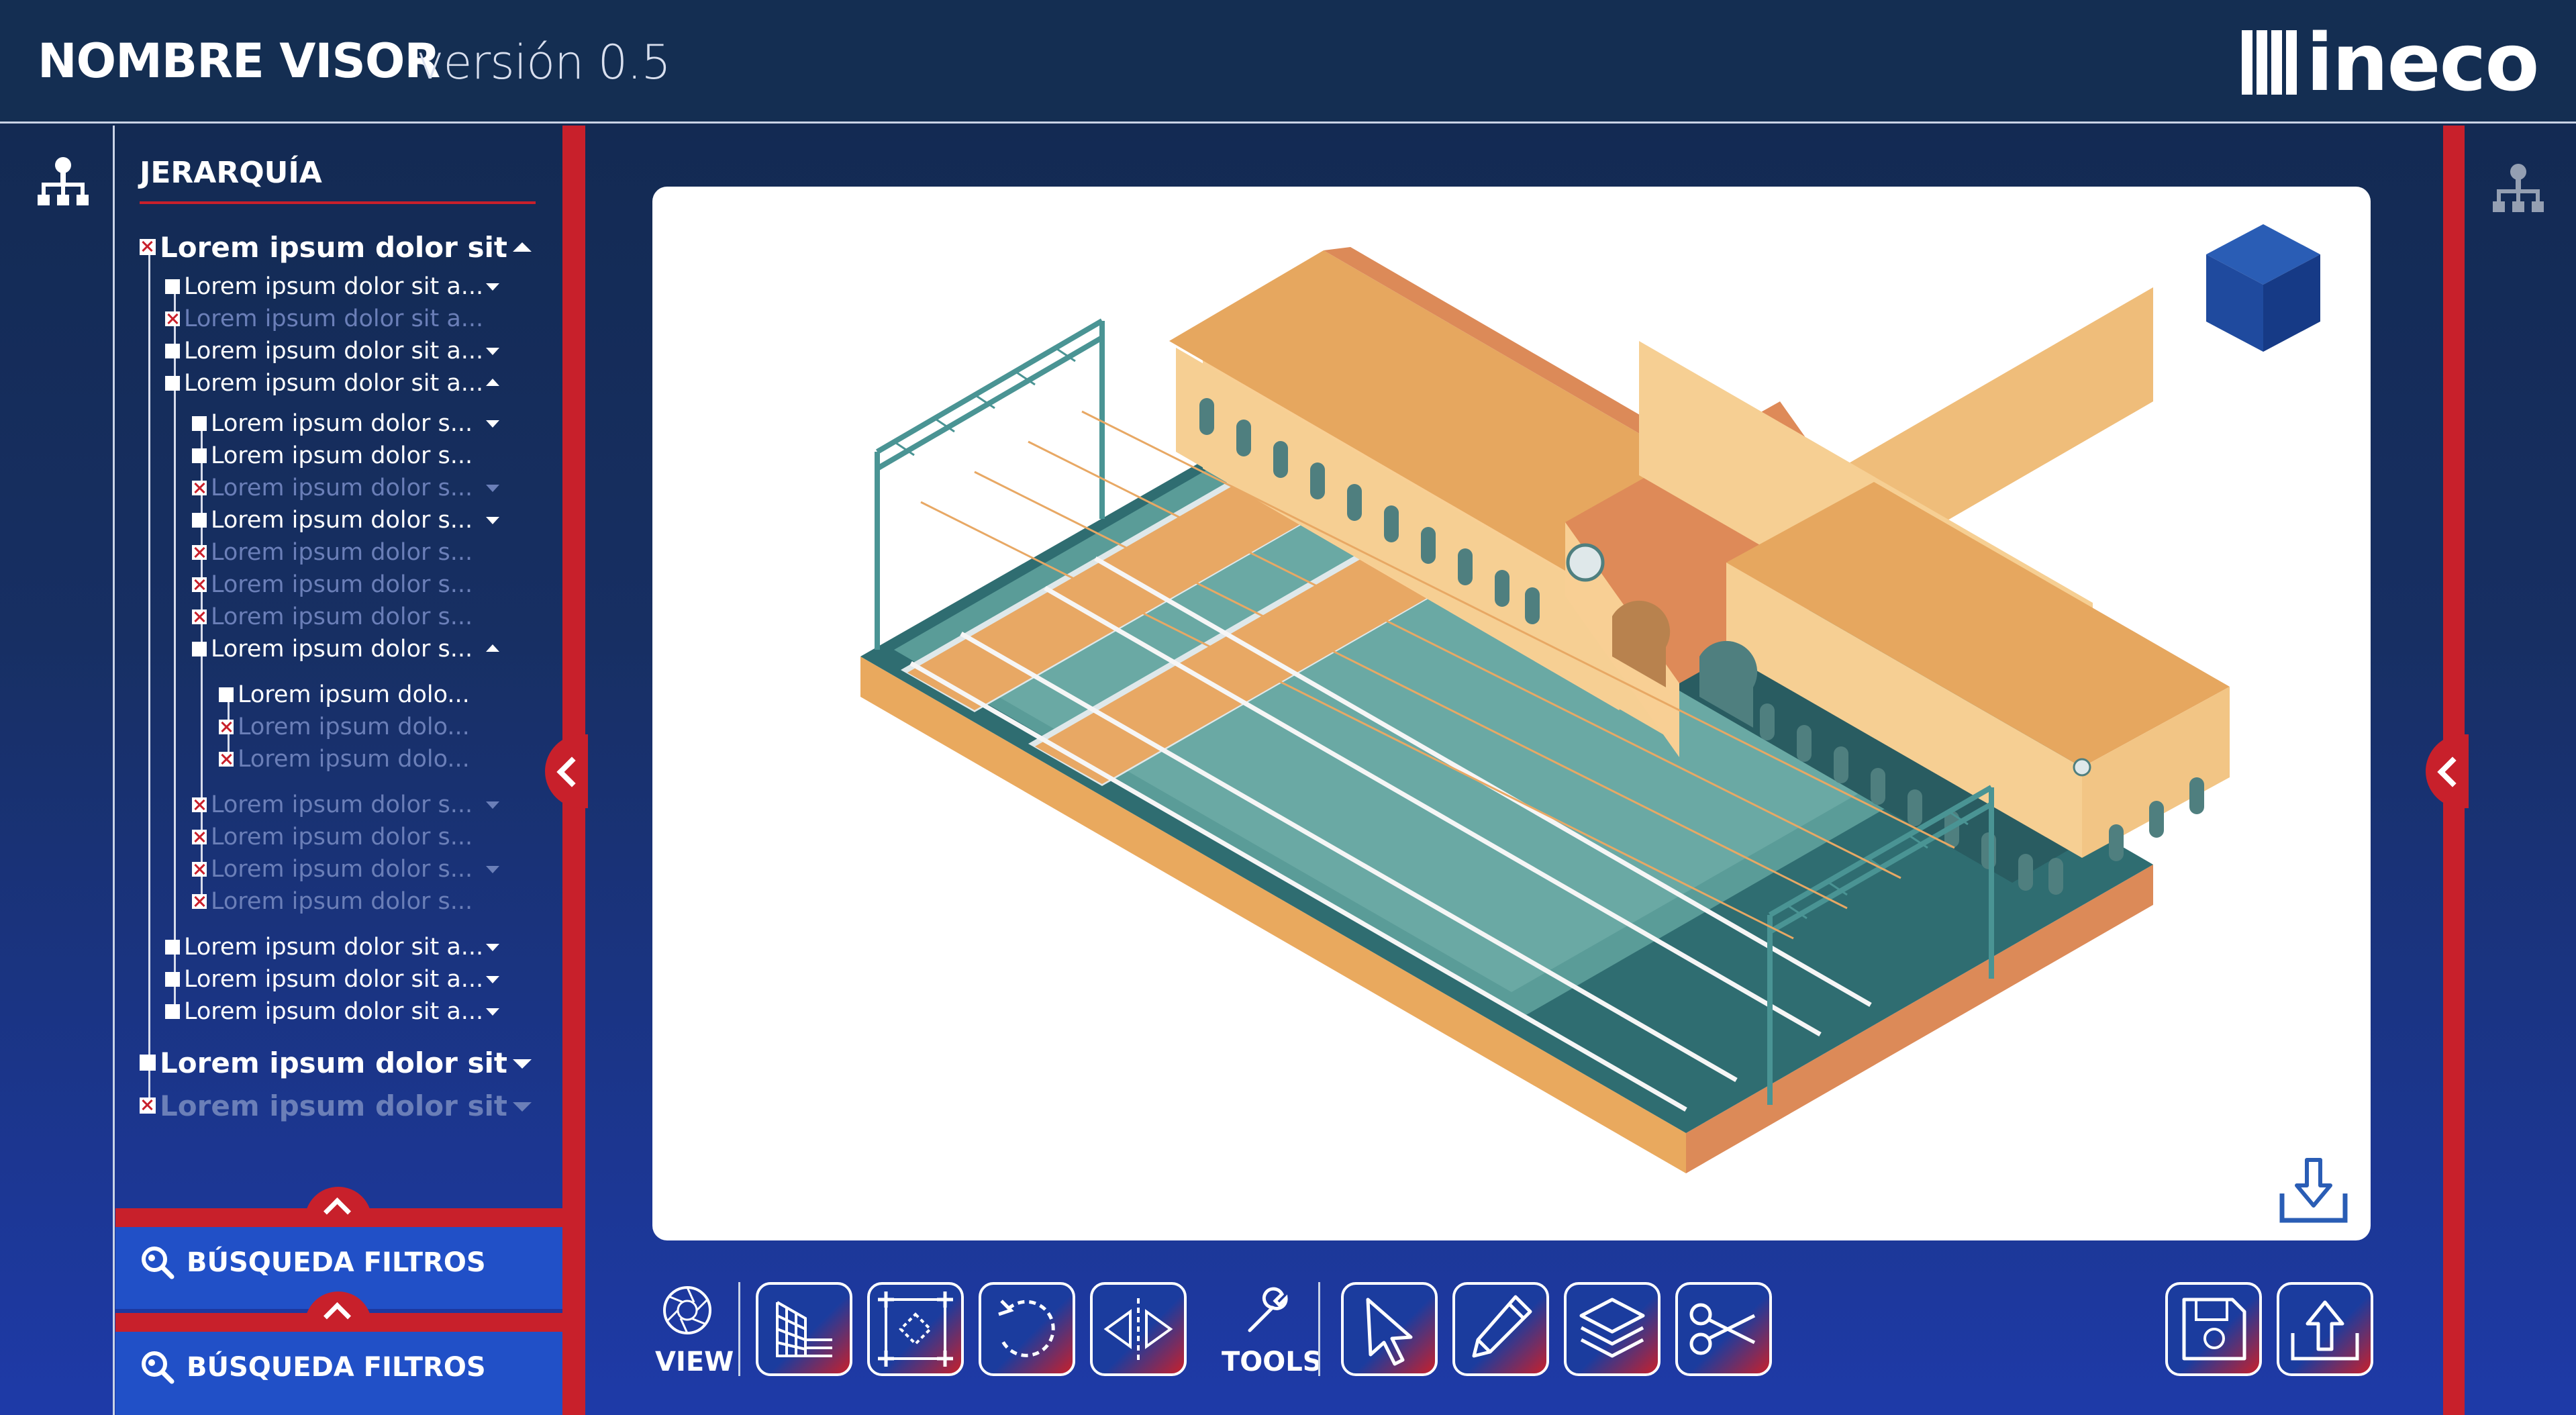  Describe the element at coordinates (1500, 1329) in the screenshot. I see `annotate-tool-button` at that location.